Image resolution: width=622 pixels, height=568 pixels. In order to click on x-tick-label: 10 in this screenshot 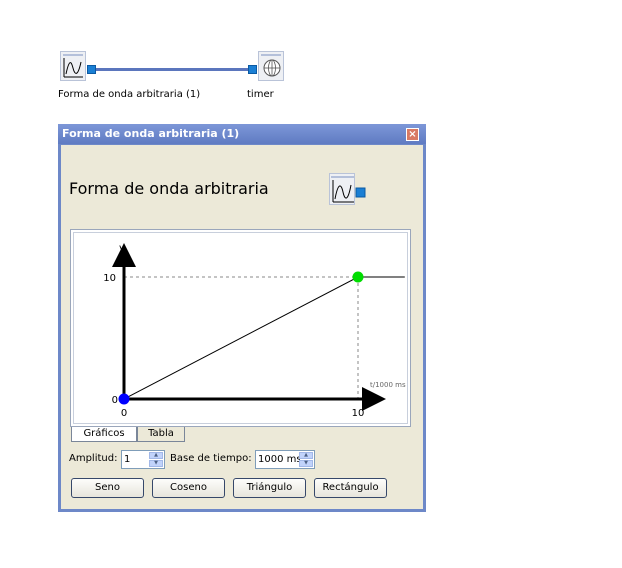, I will do `click(358, 413)`.